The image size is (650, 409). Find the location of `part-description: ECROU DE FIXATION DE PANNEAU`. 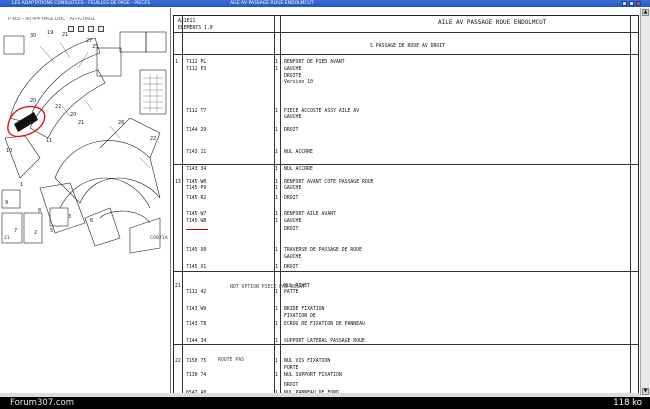

part-description: ECROU DE FIXATION DE PANNEAU is located at coordinates (324, 324).